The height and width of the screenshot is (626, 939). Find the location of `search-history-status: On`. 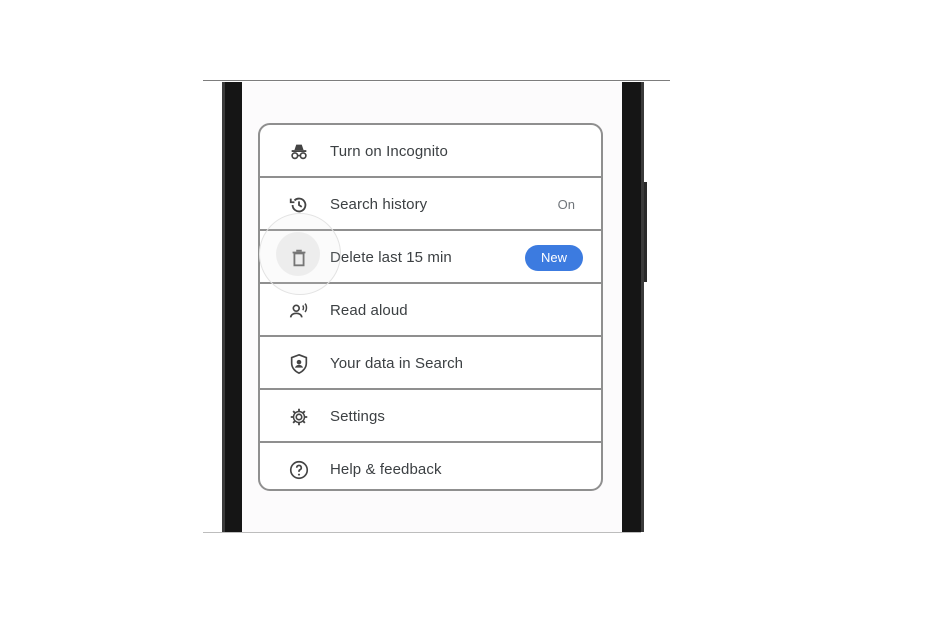

search-history-status: On is located at coordinates (566, 204).